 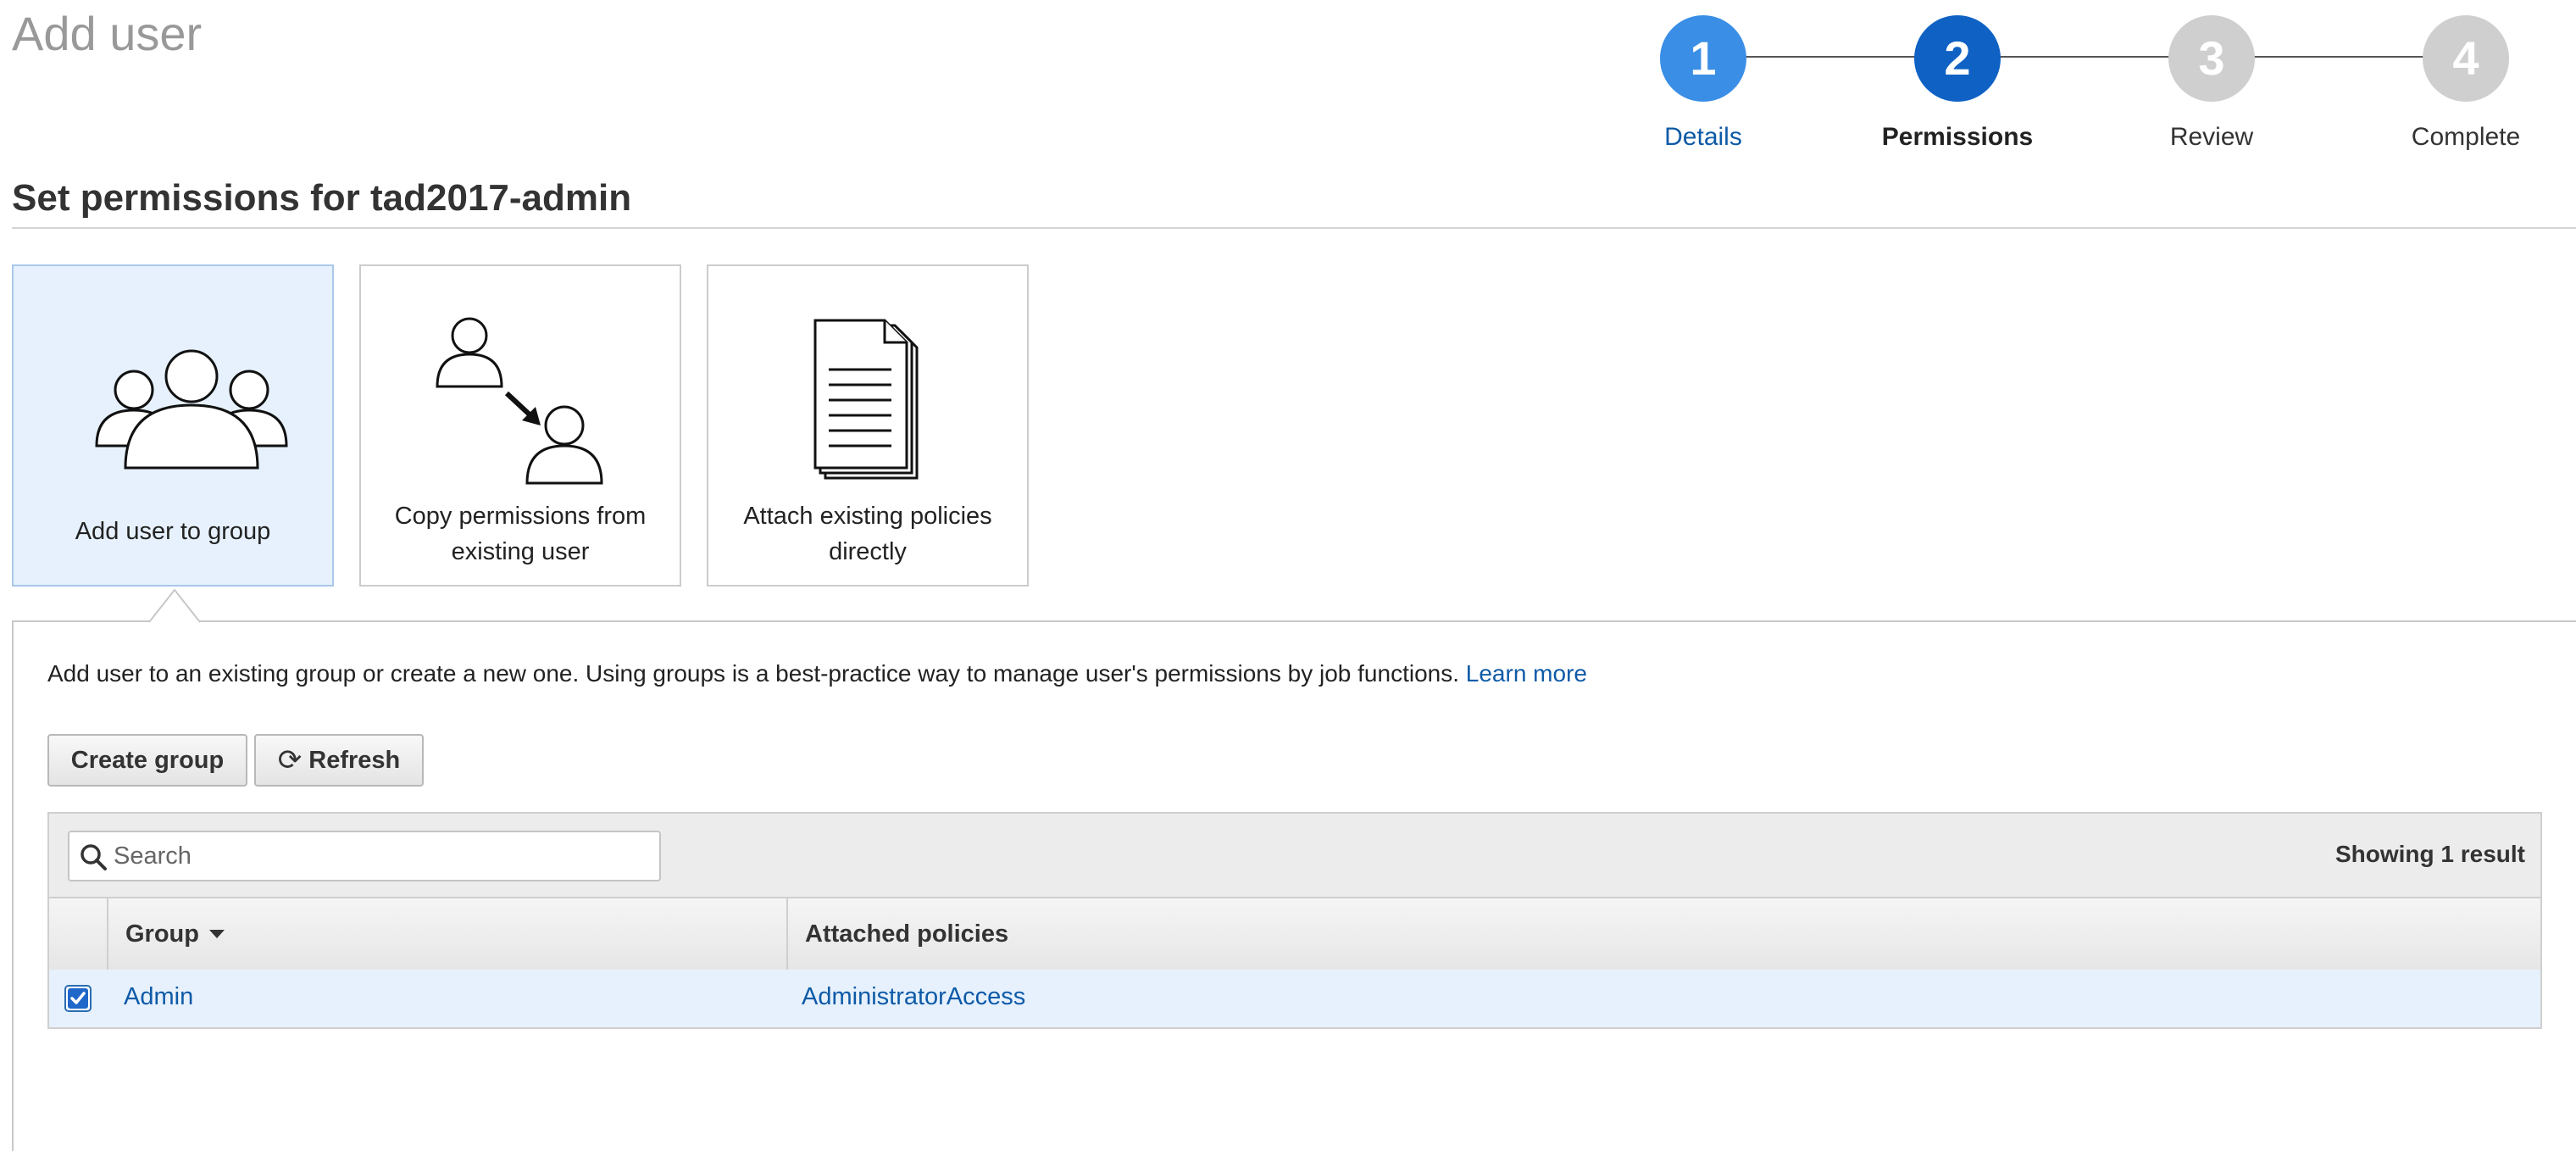 I want to click on checkmark-icon, so click(x=78, y=999).